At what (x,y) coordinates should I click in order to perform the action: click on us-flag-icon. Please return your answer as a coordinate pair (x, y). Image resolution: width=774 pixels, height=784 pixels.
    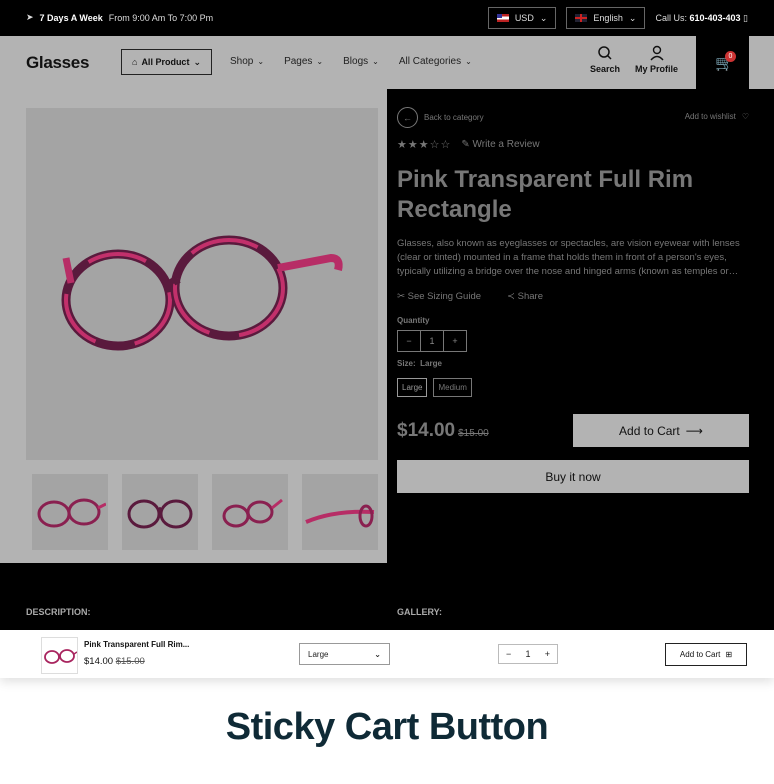
    Looking at the image, I should click on (502, 18).